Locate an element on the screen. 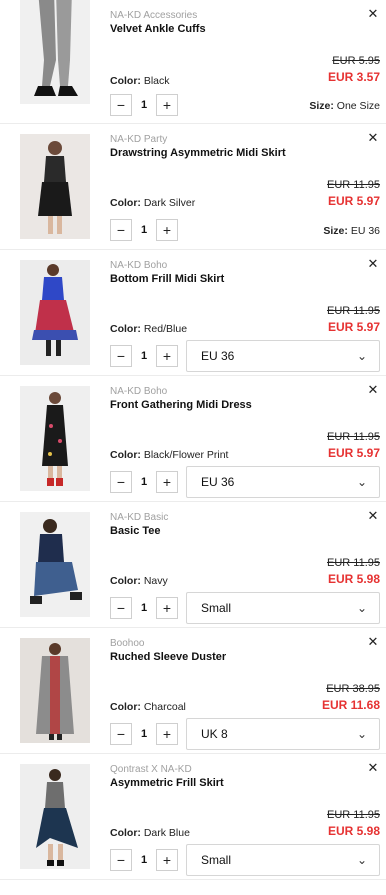  product-name: Drawstring Asymmetric Midi Skirt is located at coordinates (198, 153).